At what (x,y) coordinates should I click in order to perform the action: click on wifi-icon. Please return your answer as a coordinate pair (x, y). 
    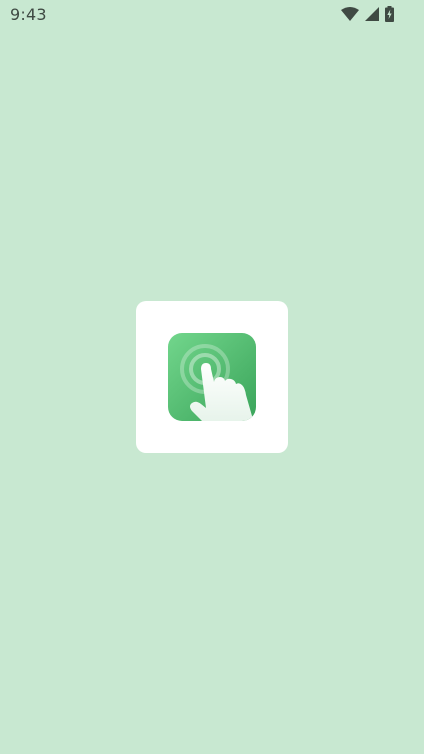
    Looking at the image, I should click on (350, 14).